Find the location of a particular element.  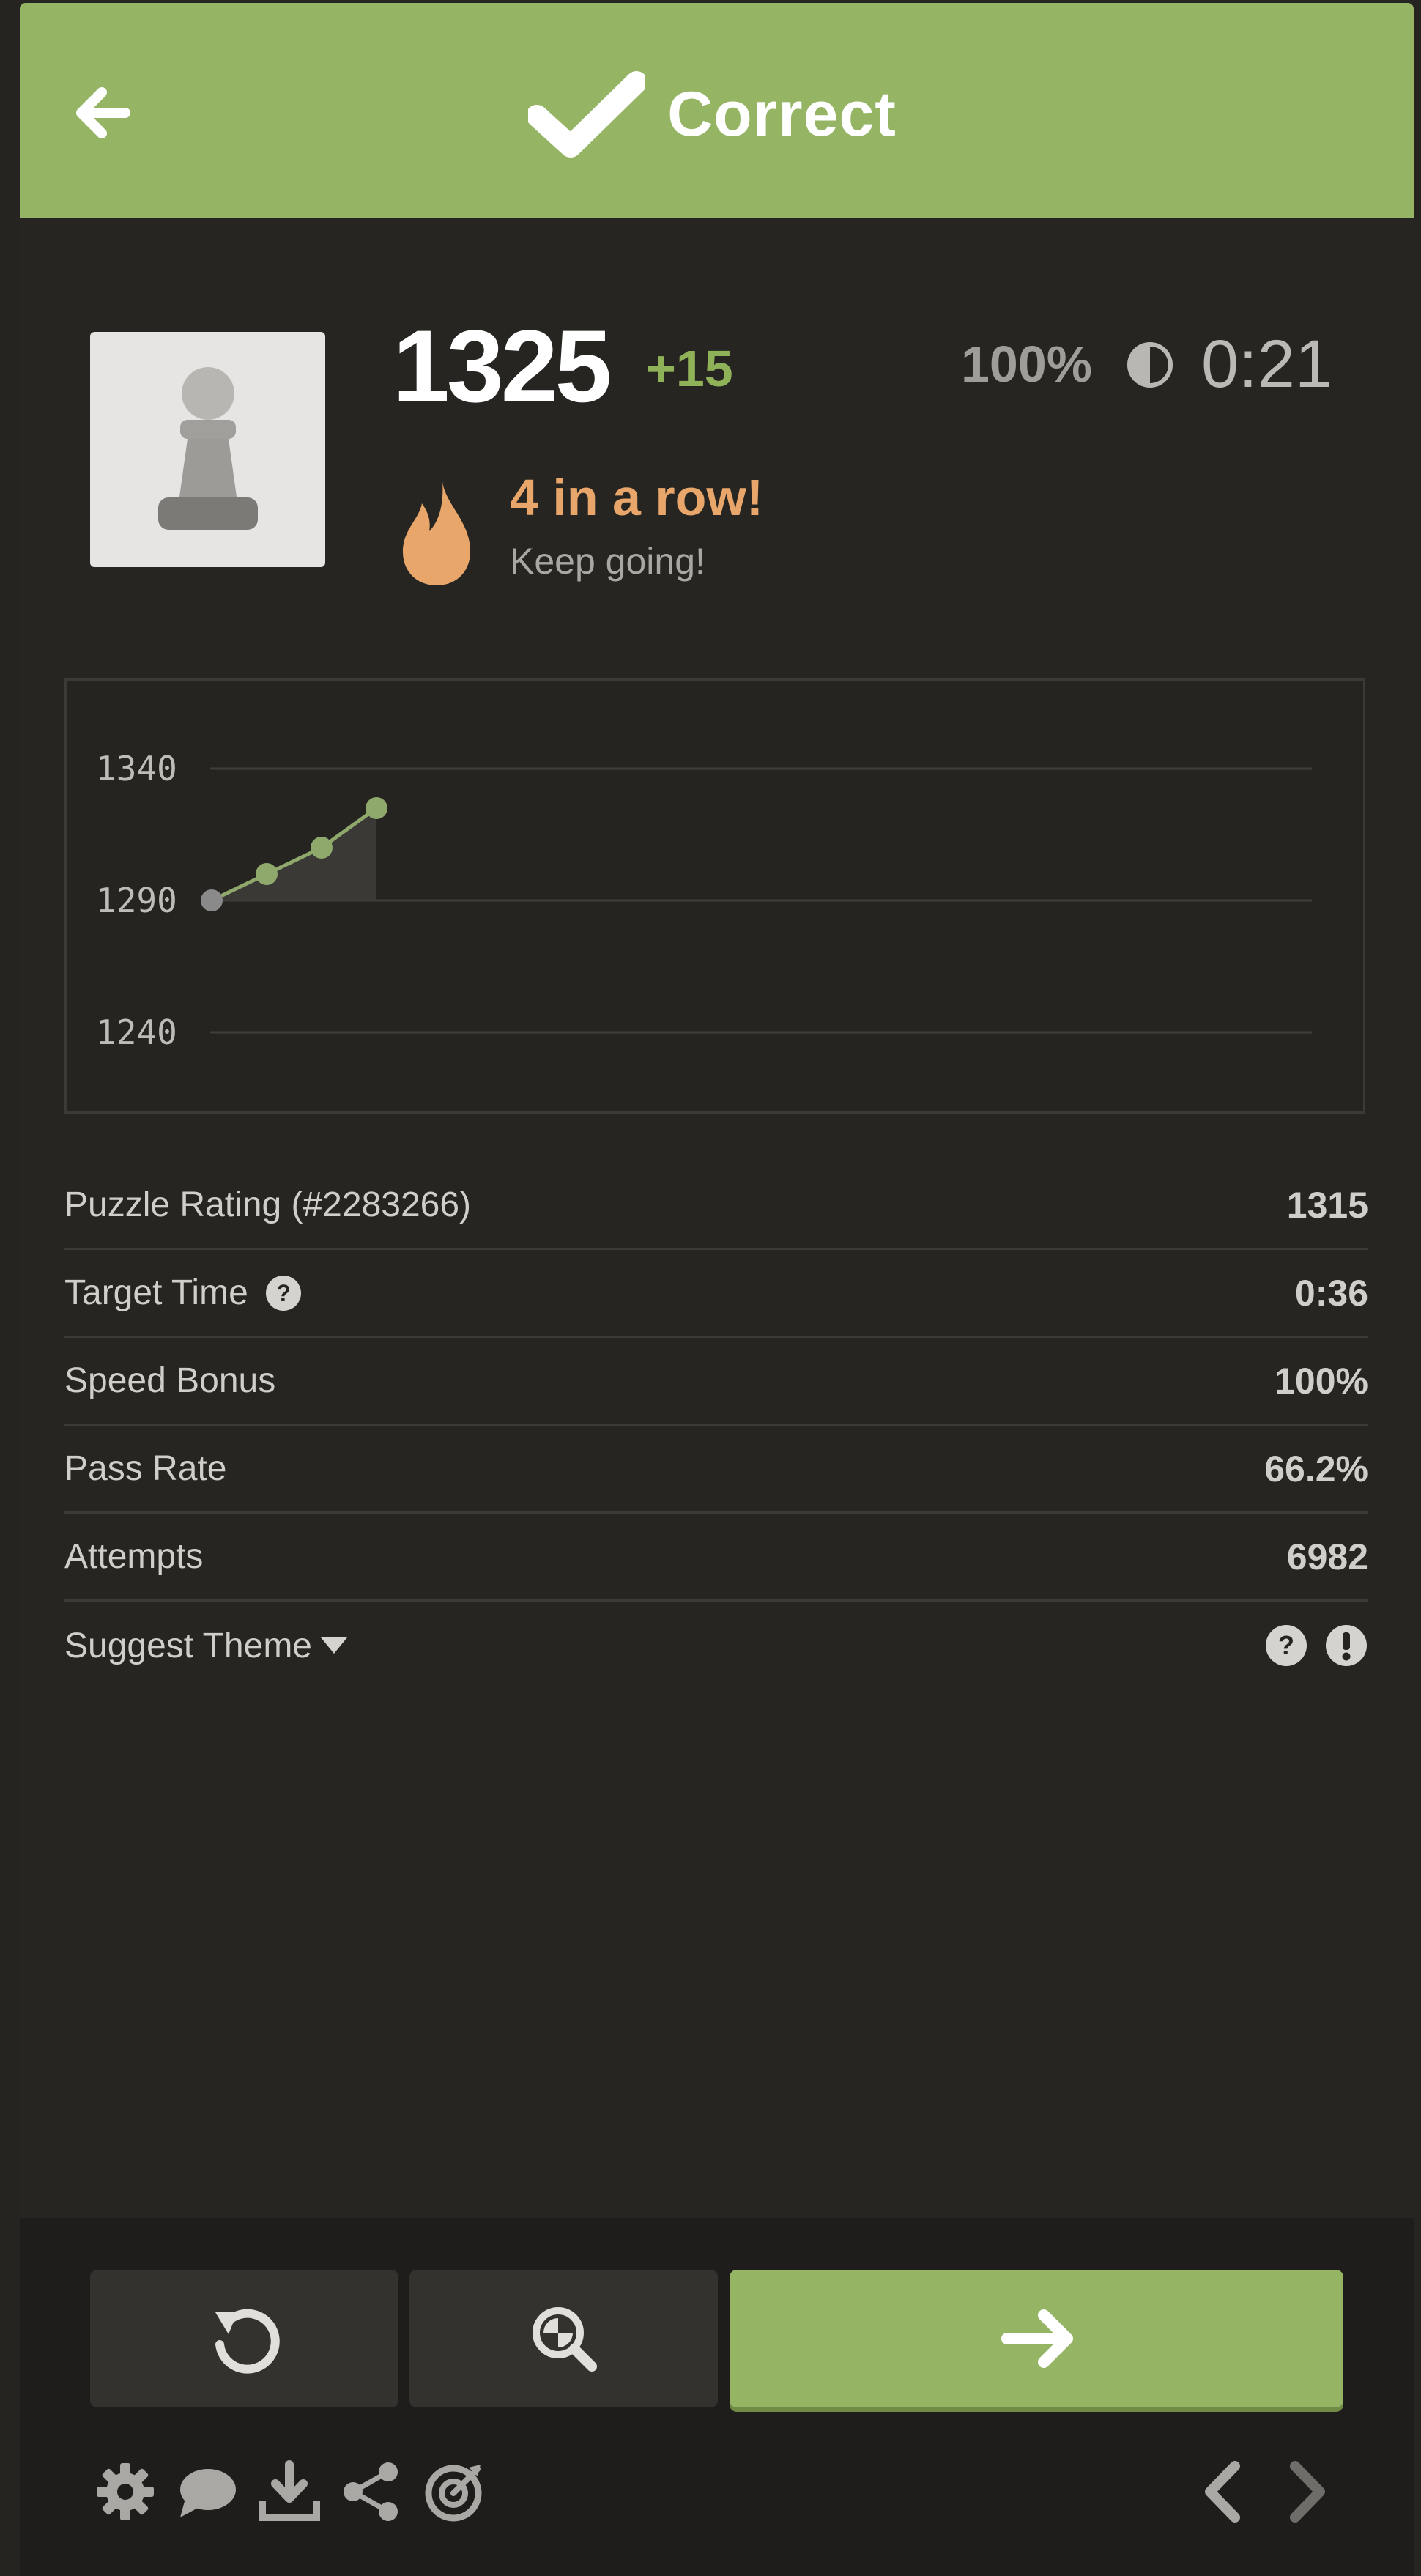

checkmark-icon is located at coordinates (587, 114).